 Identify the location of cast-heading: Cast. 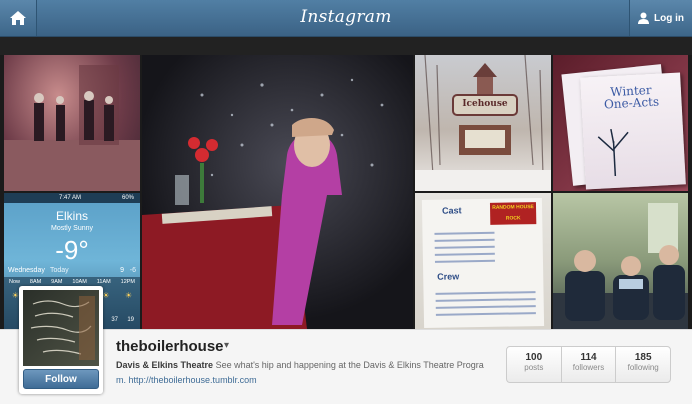
(451, 210).